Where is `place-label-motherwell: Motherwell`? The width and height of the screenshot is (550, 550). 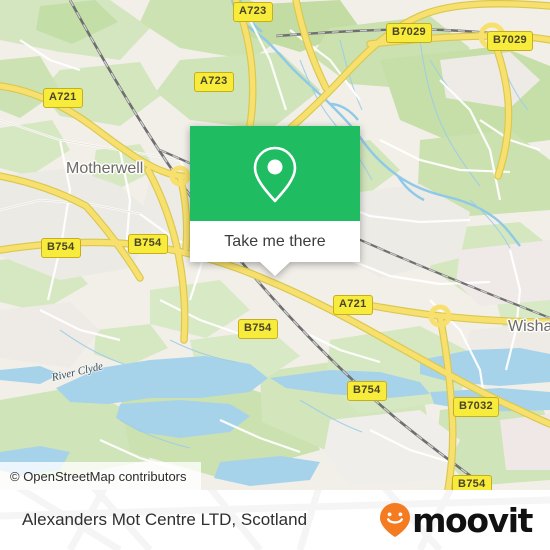 place-label-motherwell: Motherwell is located at coordinates (105, 168).